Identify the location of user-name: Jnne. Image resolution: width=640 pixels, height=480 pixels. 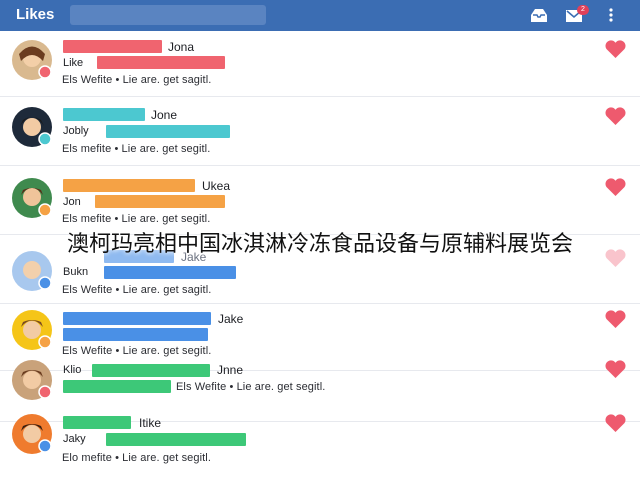
(230, 370).